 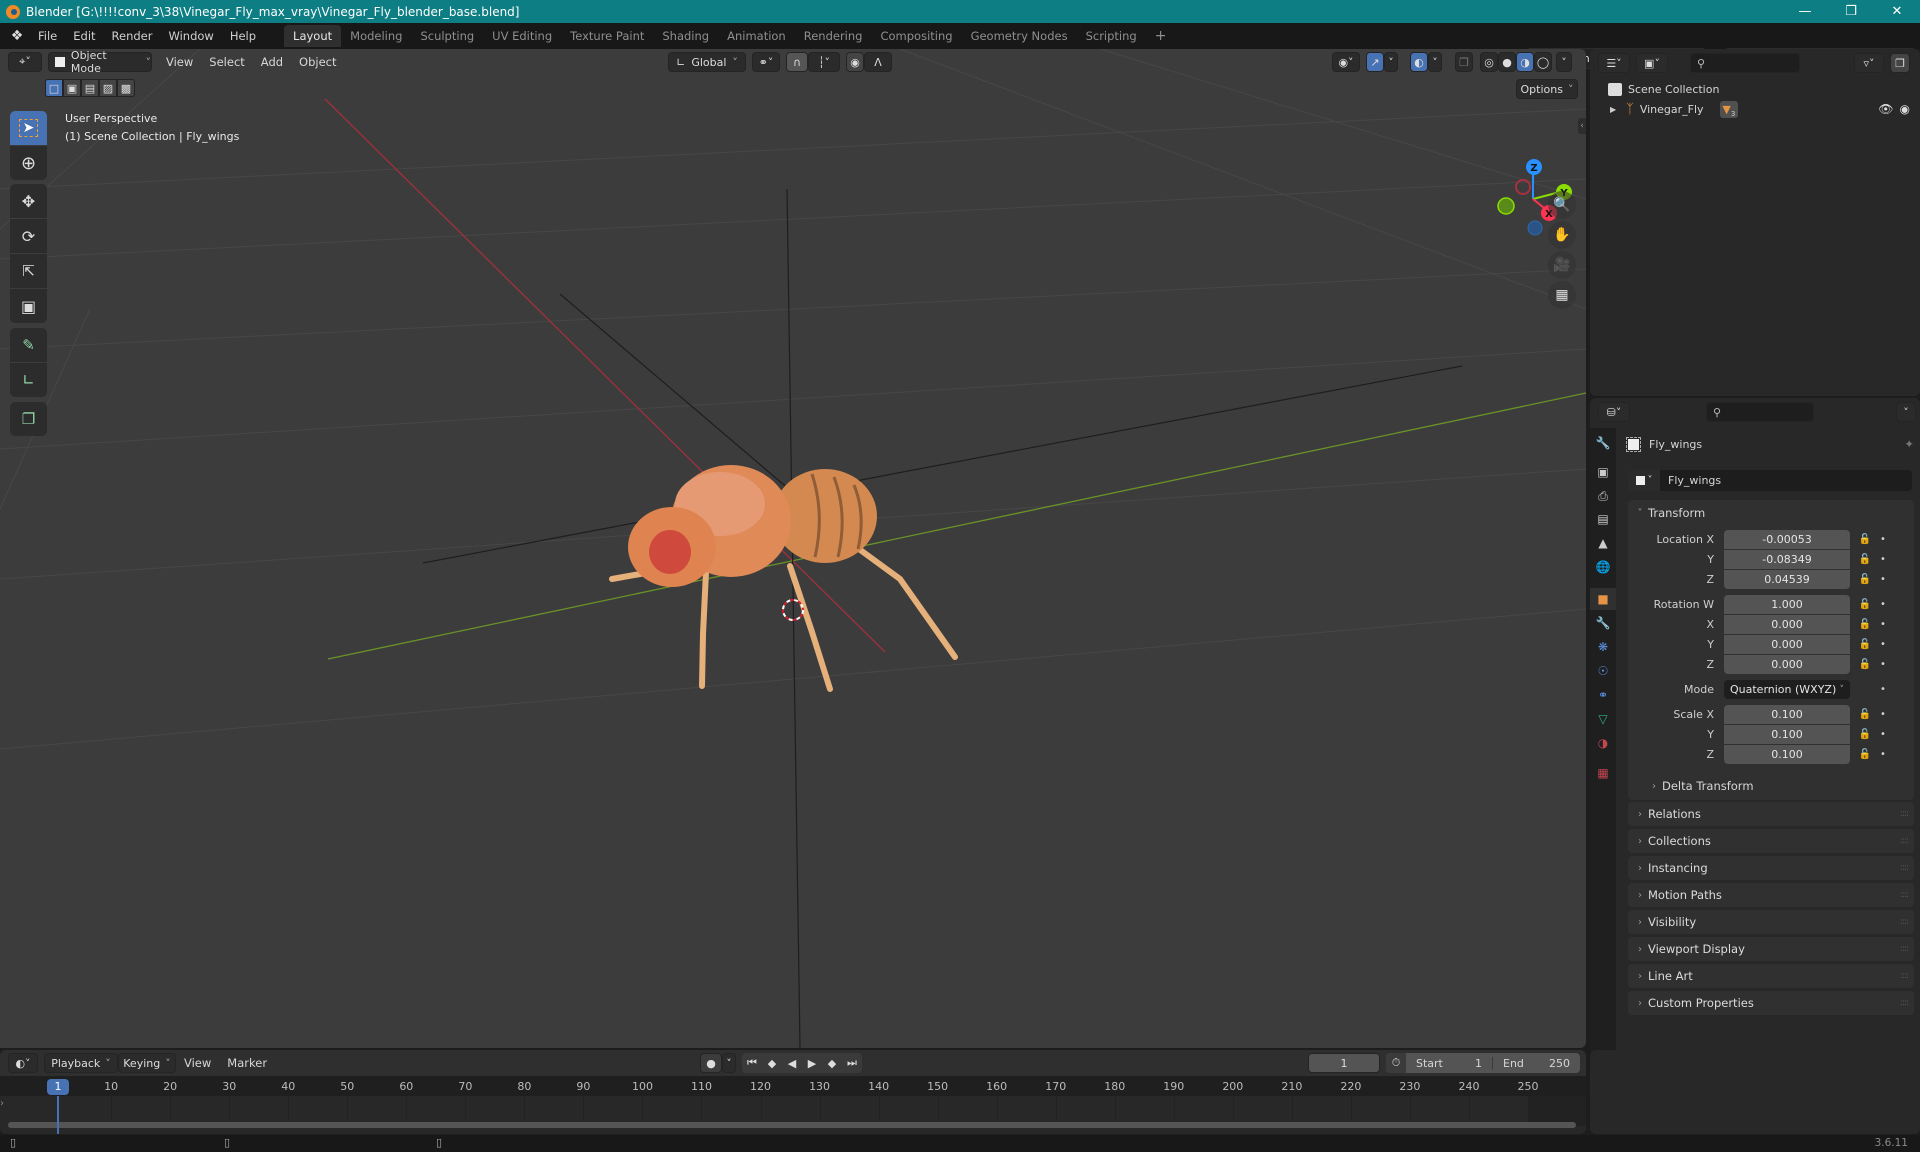 What do you see at coordinates (1728, 109) in the screenshot?
I see `children-mesh-badge: ▼3` at bounding box center [1728, 109].